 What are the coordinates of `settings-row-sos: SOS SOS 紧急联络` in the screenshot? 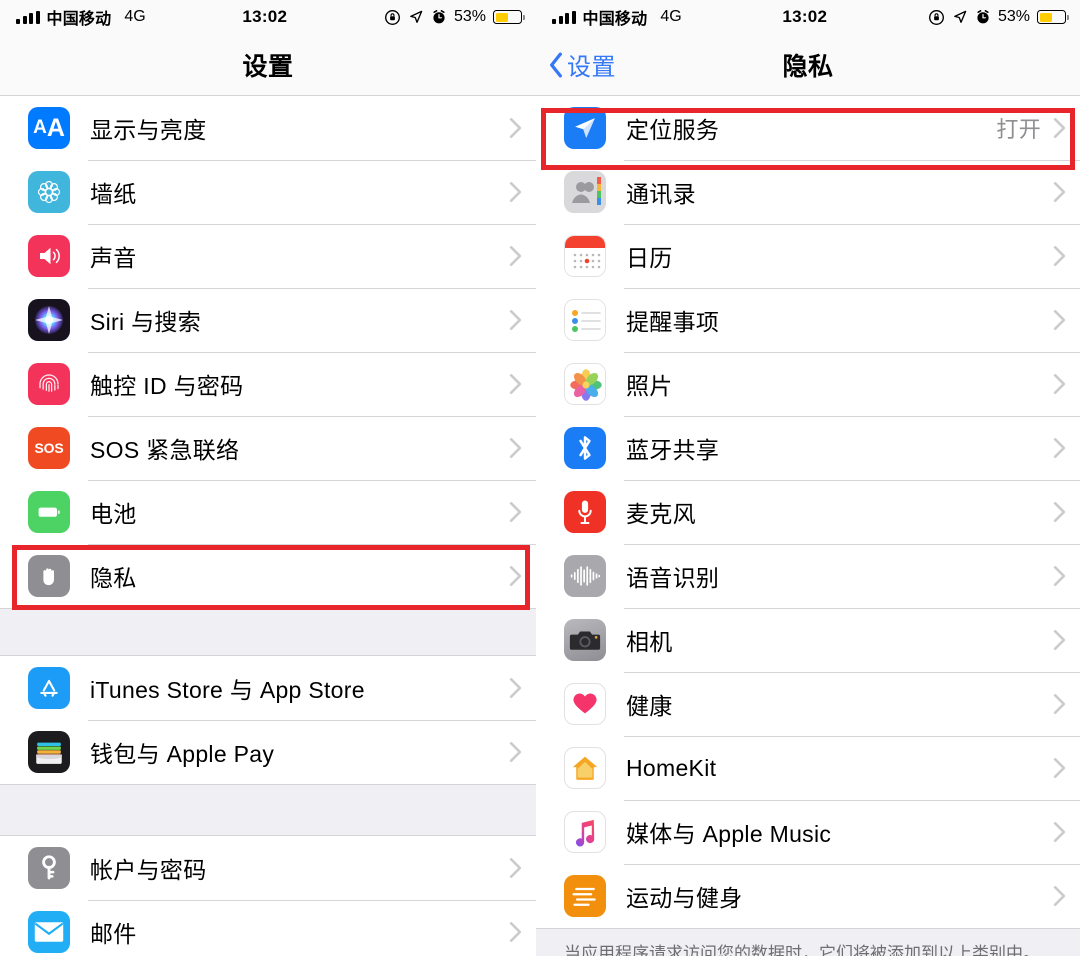 It's located at (268, 448).